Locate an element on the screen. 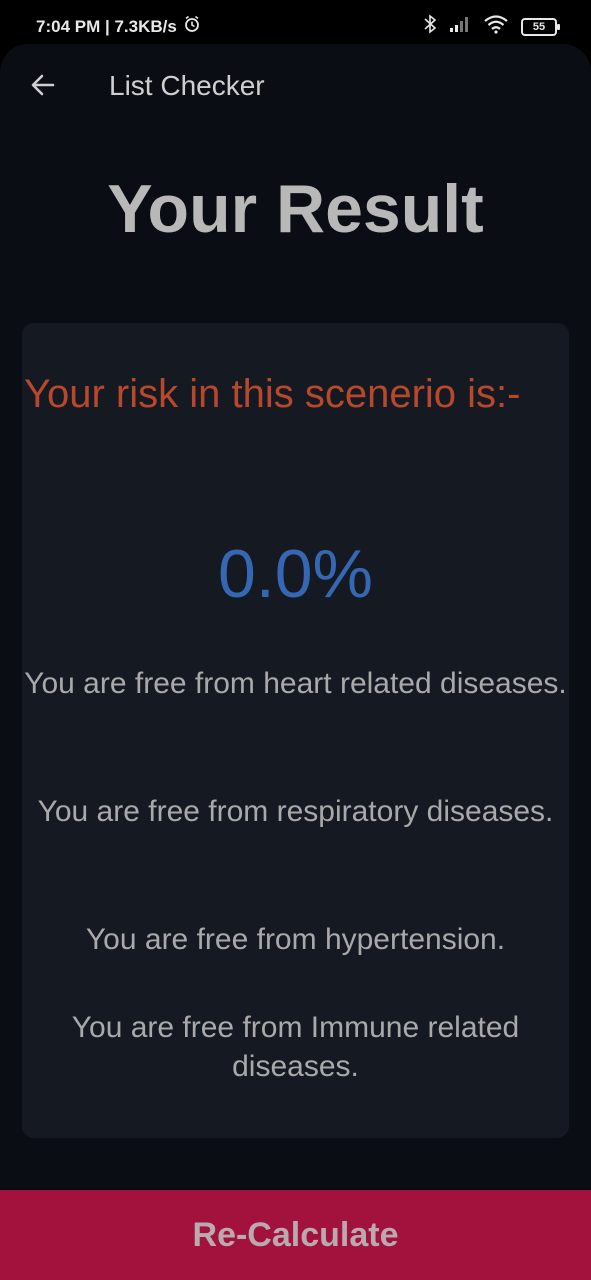 This screenshot has height=1280, width=591. hypertension-message: You are free from hypertension. is located at coordinates (295, 939).